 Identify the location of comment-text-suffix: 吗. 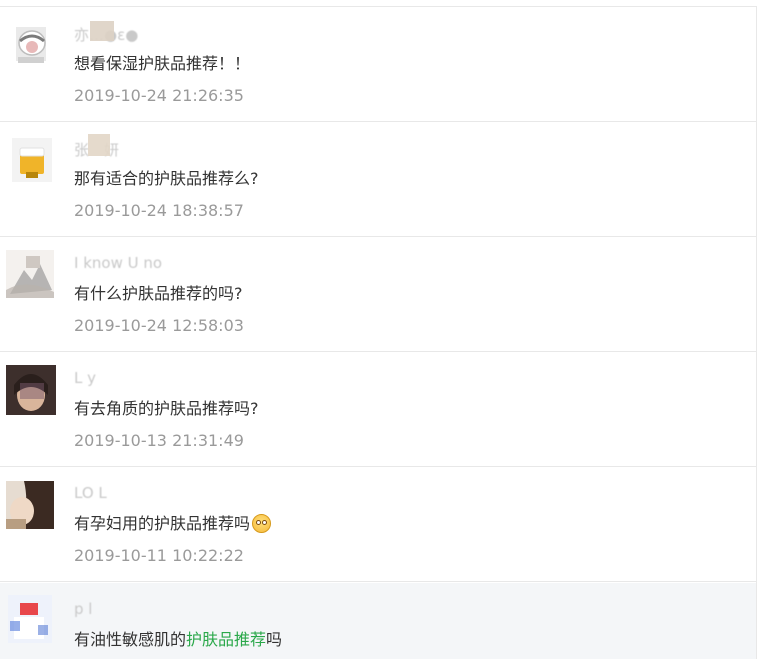
(274, 639).